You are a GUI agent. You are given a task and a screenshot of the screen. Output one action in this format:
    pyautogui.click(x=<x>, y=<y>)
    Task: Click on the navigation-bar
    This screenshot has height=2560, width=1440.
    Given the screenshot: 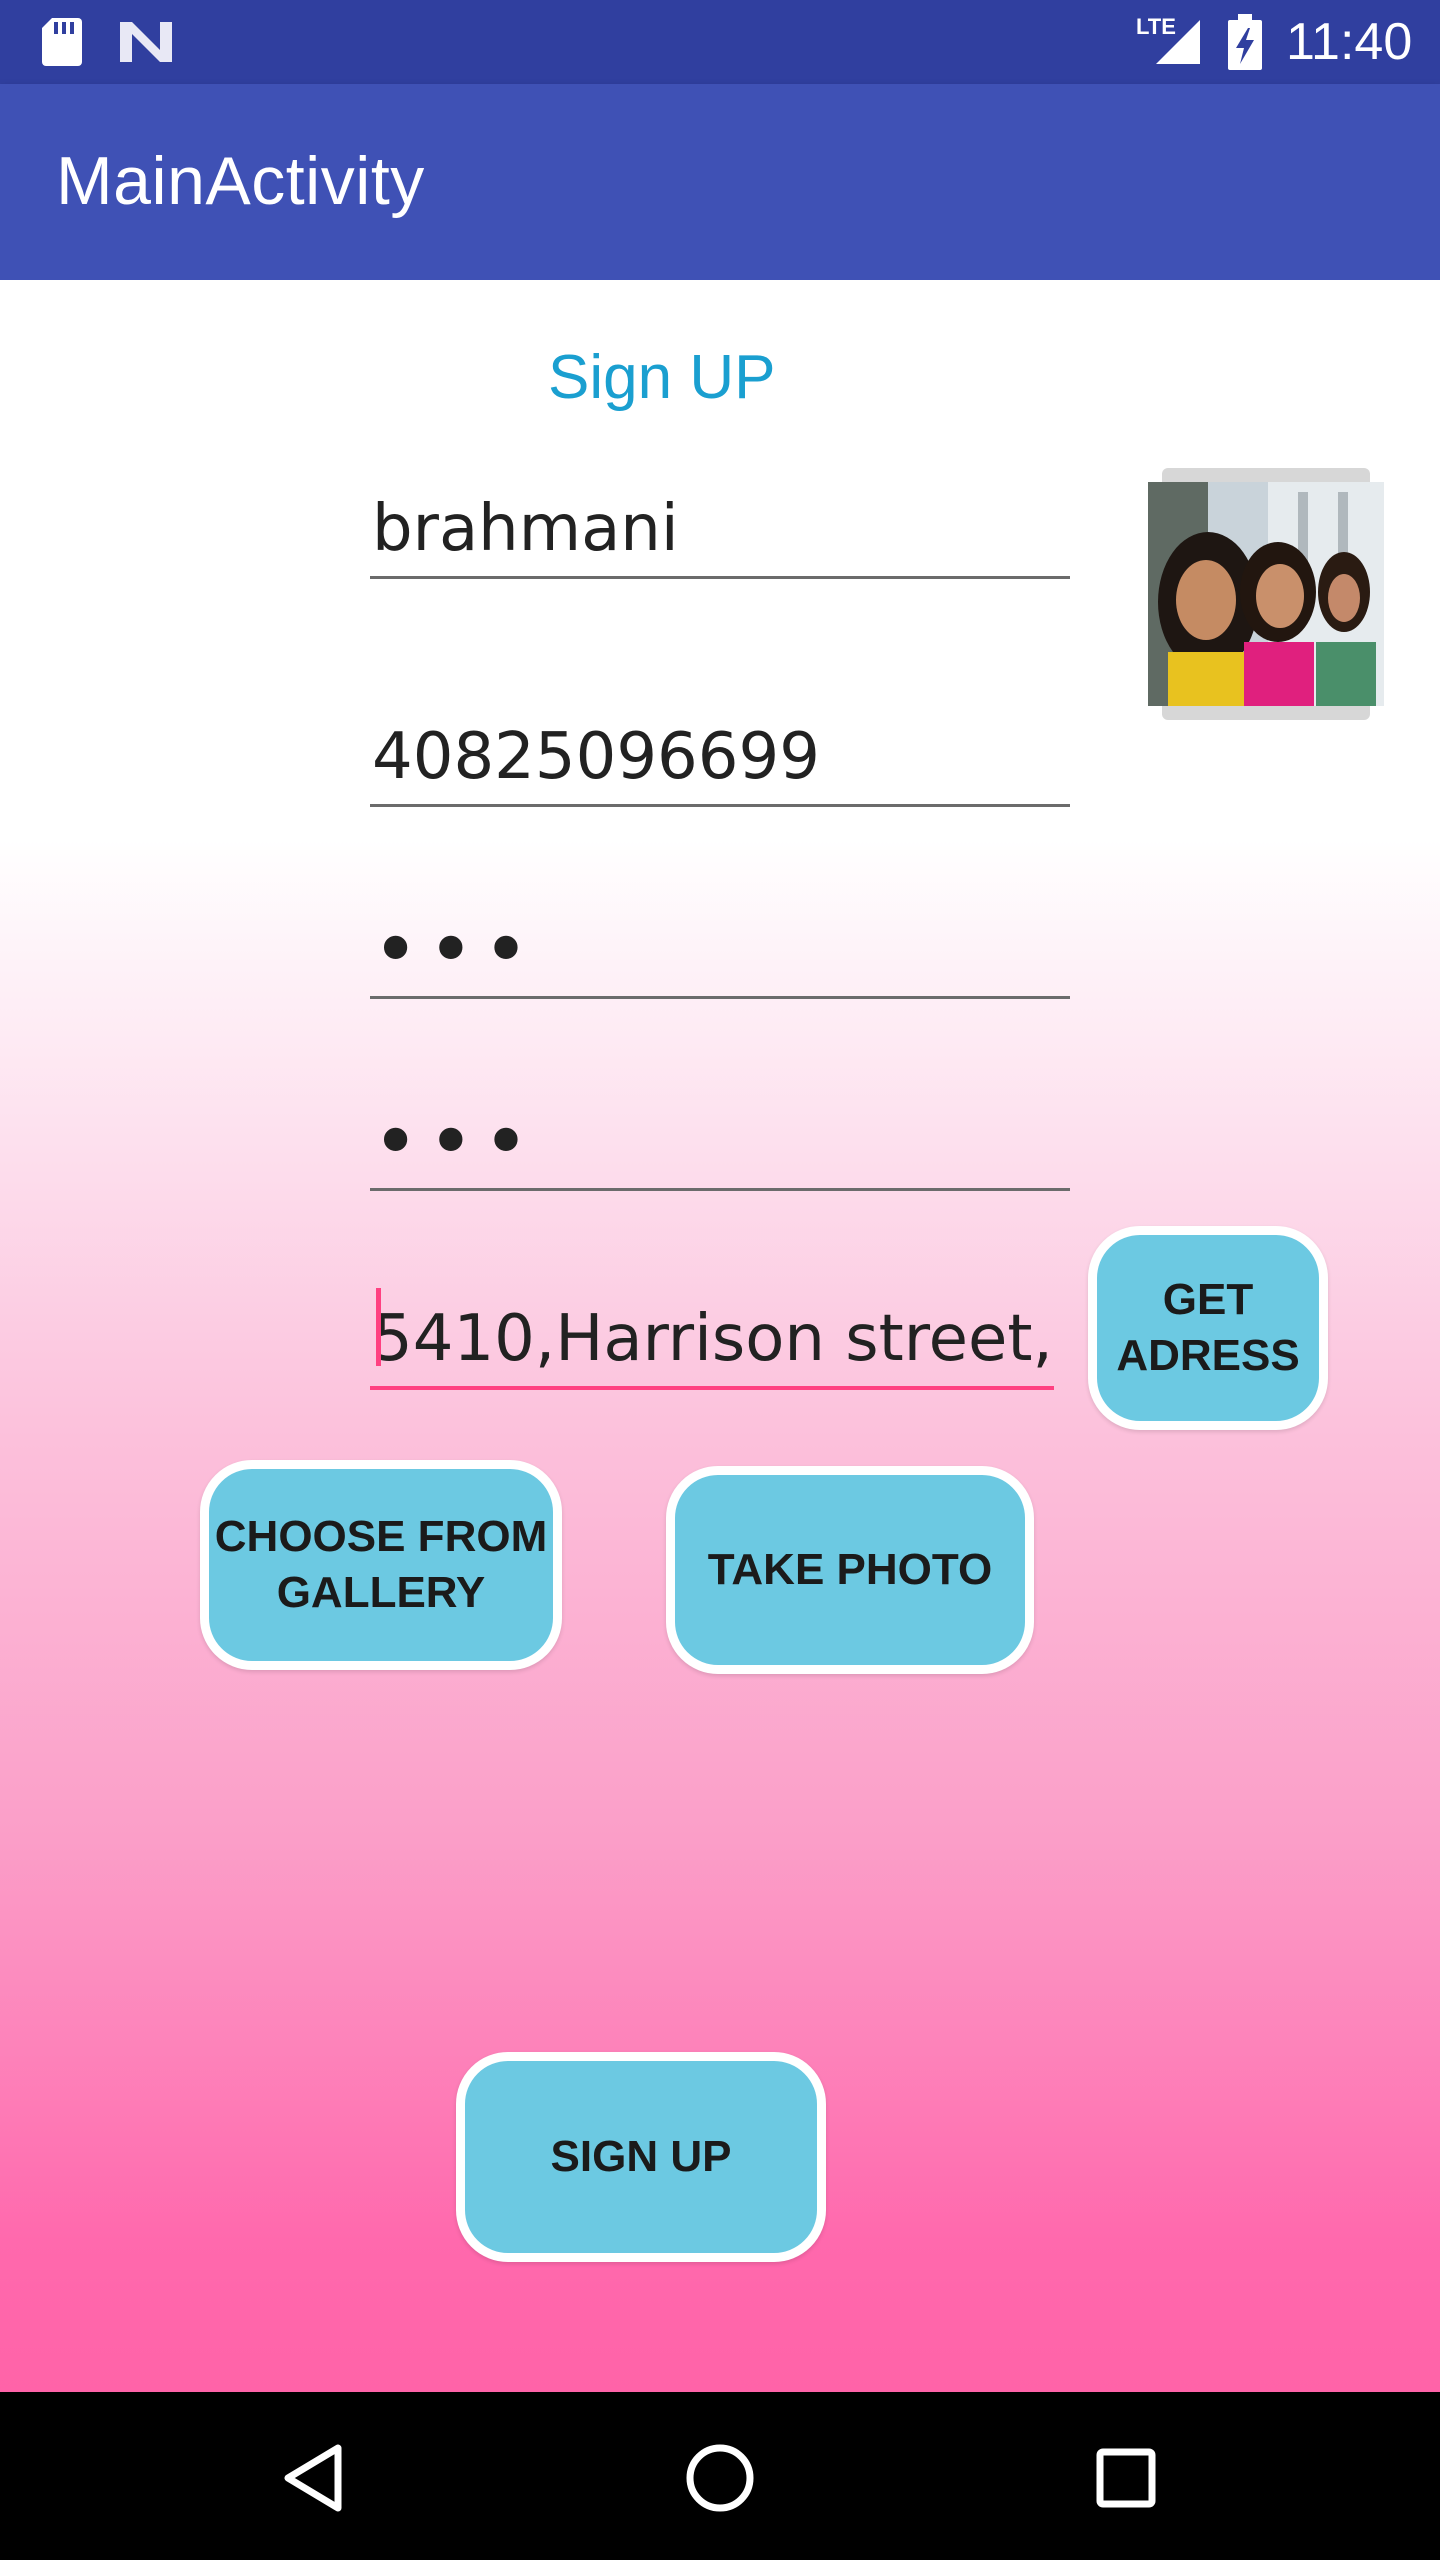 What is the action you would take?
    pyautogui.click(x=720, y=2476)
    